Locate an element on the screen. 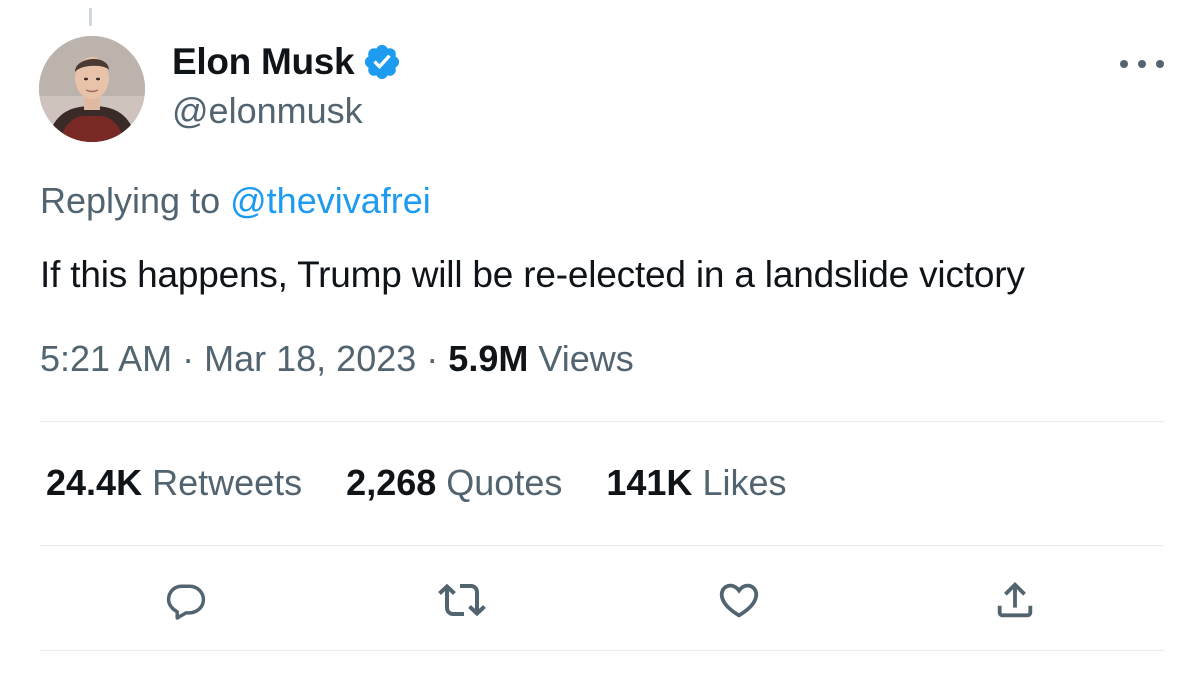 The height and width of the screenshot is (686, 1204). tweet-date: Mar 18, 2023 is located at coordinates (310, 358).